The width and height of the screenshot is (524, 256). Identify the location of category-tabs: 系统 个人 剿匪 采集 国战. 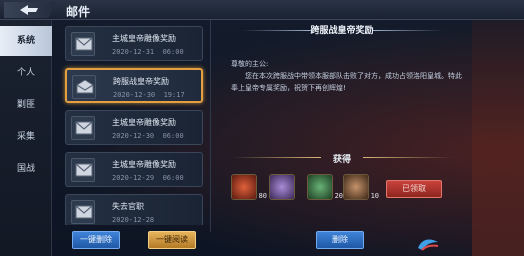
(26, 138).